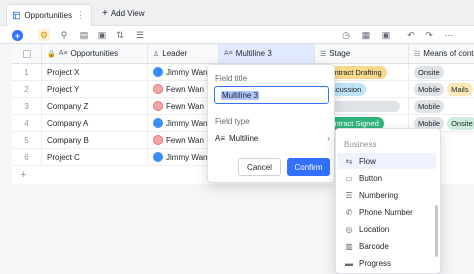  Describe the element at coordinates (27, 72) in the screenshot. I see `row-number: 1` at that location.